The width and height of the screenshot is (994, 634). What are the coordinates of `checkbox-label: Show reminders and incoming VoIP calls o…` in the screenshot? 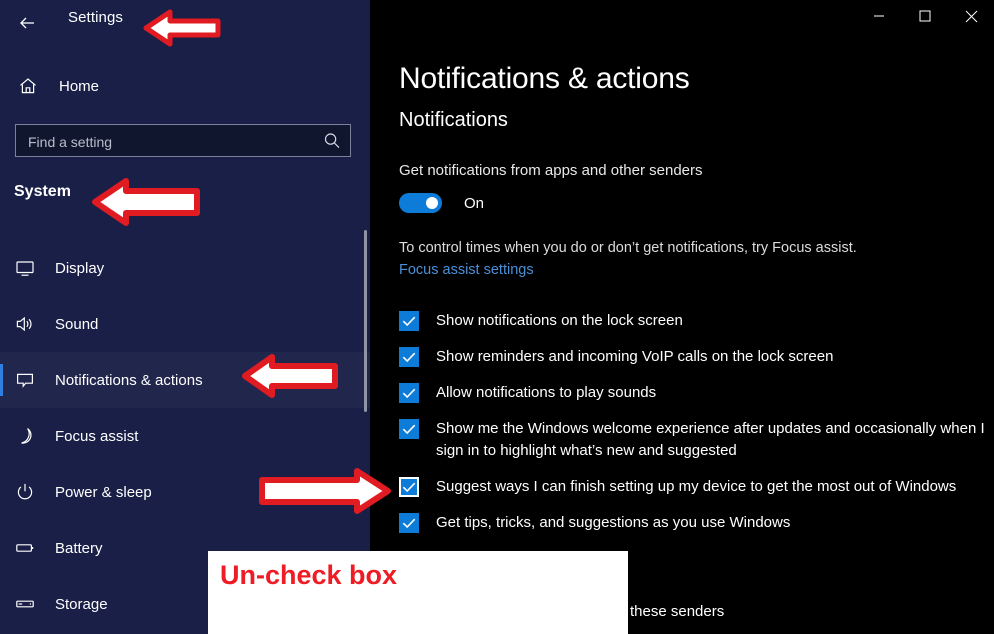 It's located at (635, 356).